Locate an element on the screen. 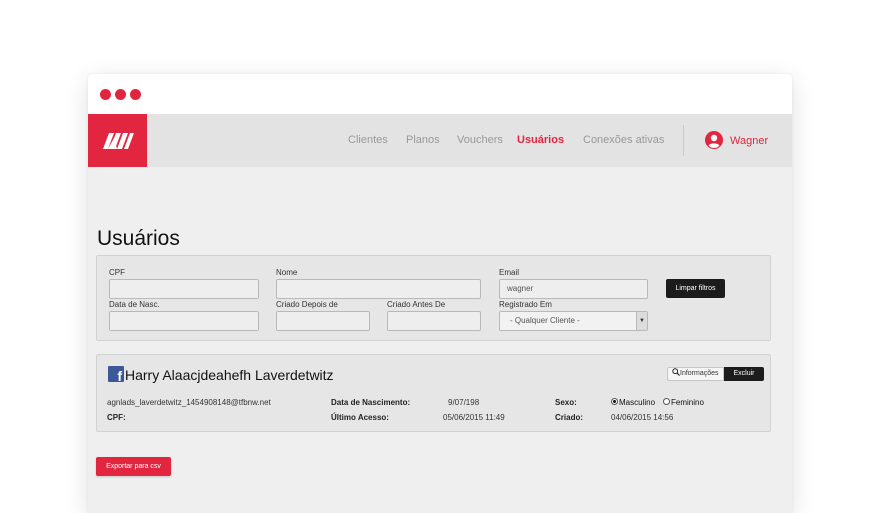 This screenshot has height=513, width=870. user-full-name: Harry Alaacjdeahefh Laverdetwitz is located at coordinates (229, 375).